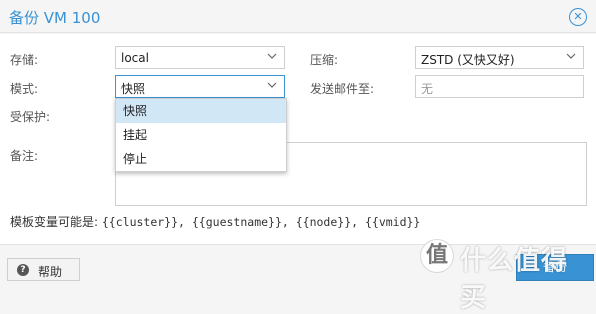 This screenshot has height=314, width=596. I want to click on mode-option-suspend: 挂起, so click(201, 135).